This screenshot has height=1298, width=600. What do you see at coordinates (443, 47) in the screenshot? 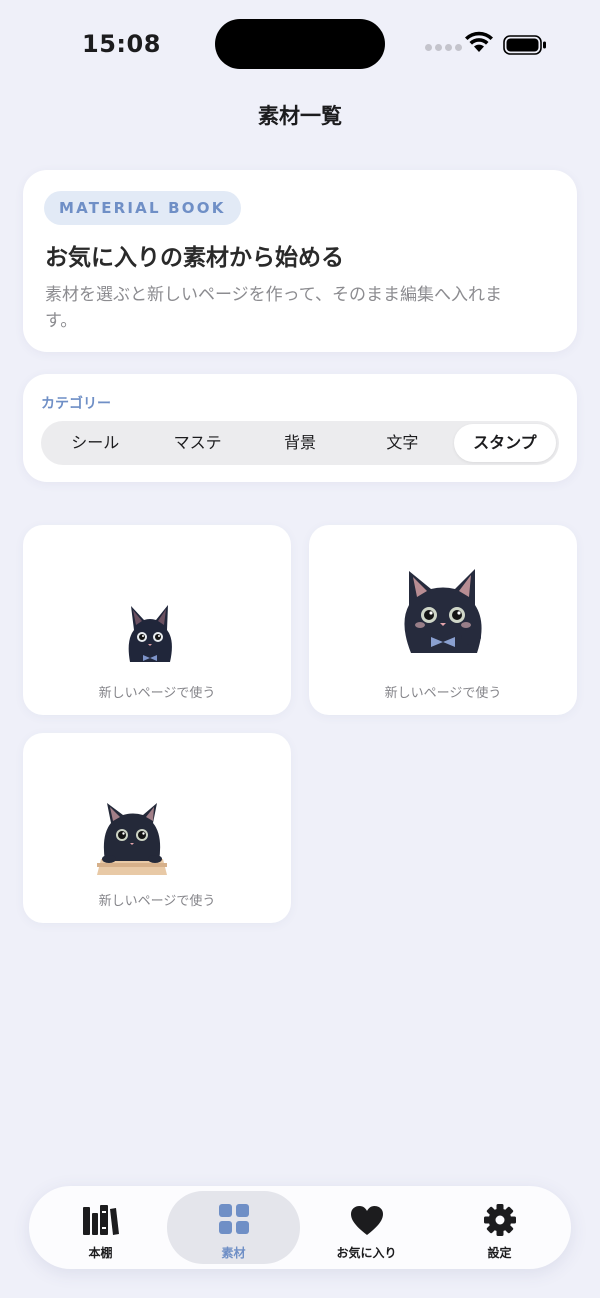
I see `cellular-signal-icon` at bounding box center [443, 47].